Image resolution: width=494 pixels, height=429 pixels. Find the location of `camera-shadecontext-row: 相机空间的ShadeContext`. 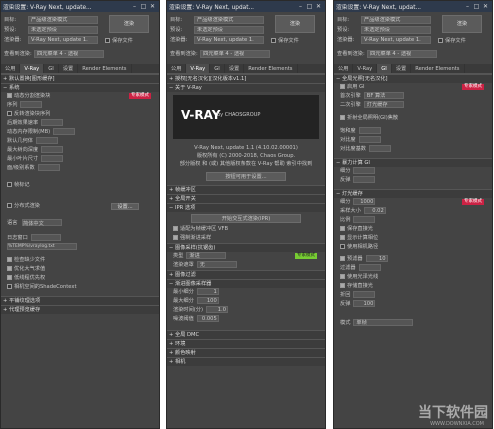

camera-shadecontext-row: 相机空间的ShadeContext is located at coordinates (80, 287).